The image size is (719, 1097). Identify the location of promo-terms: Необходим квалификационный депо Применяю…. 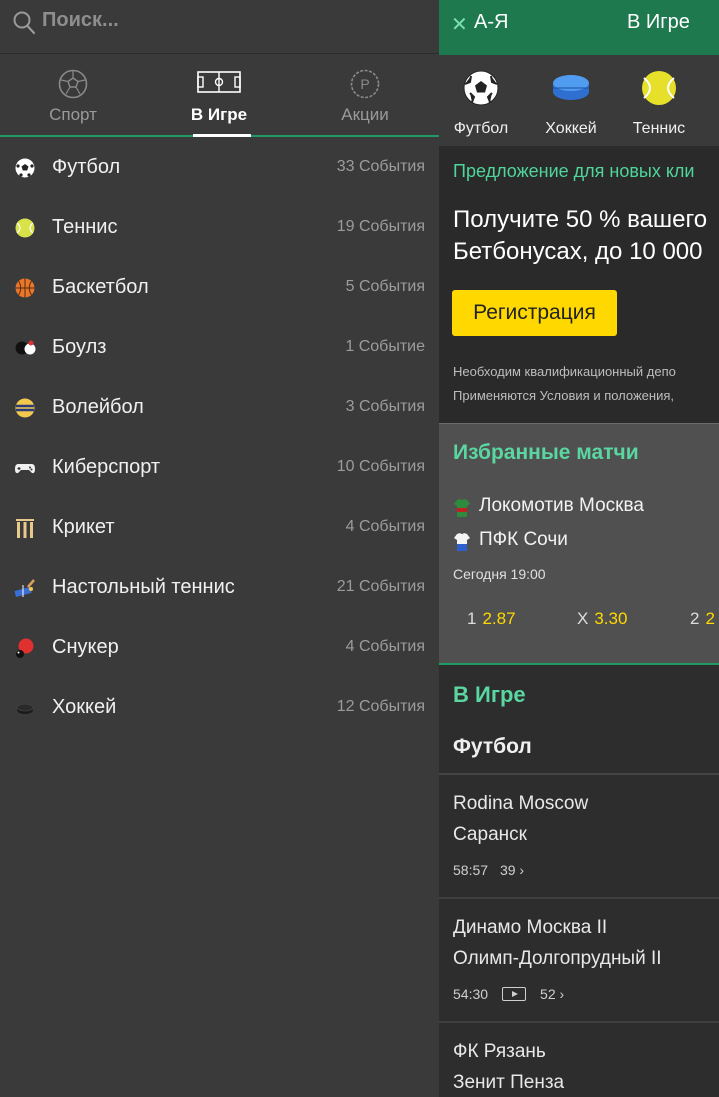
(564, 384).